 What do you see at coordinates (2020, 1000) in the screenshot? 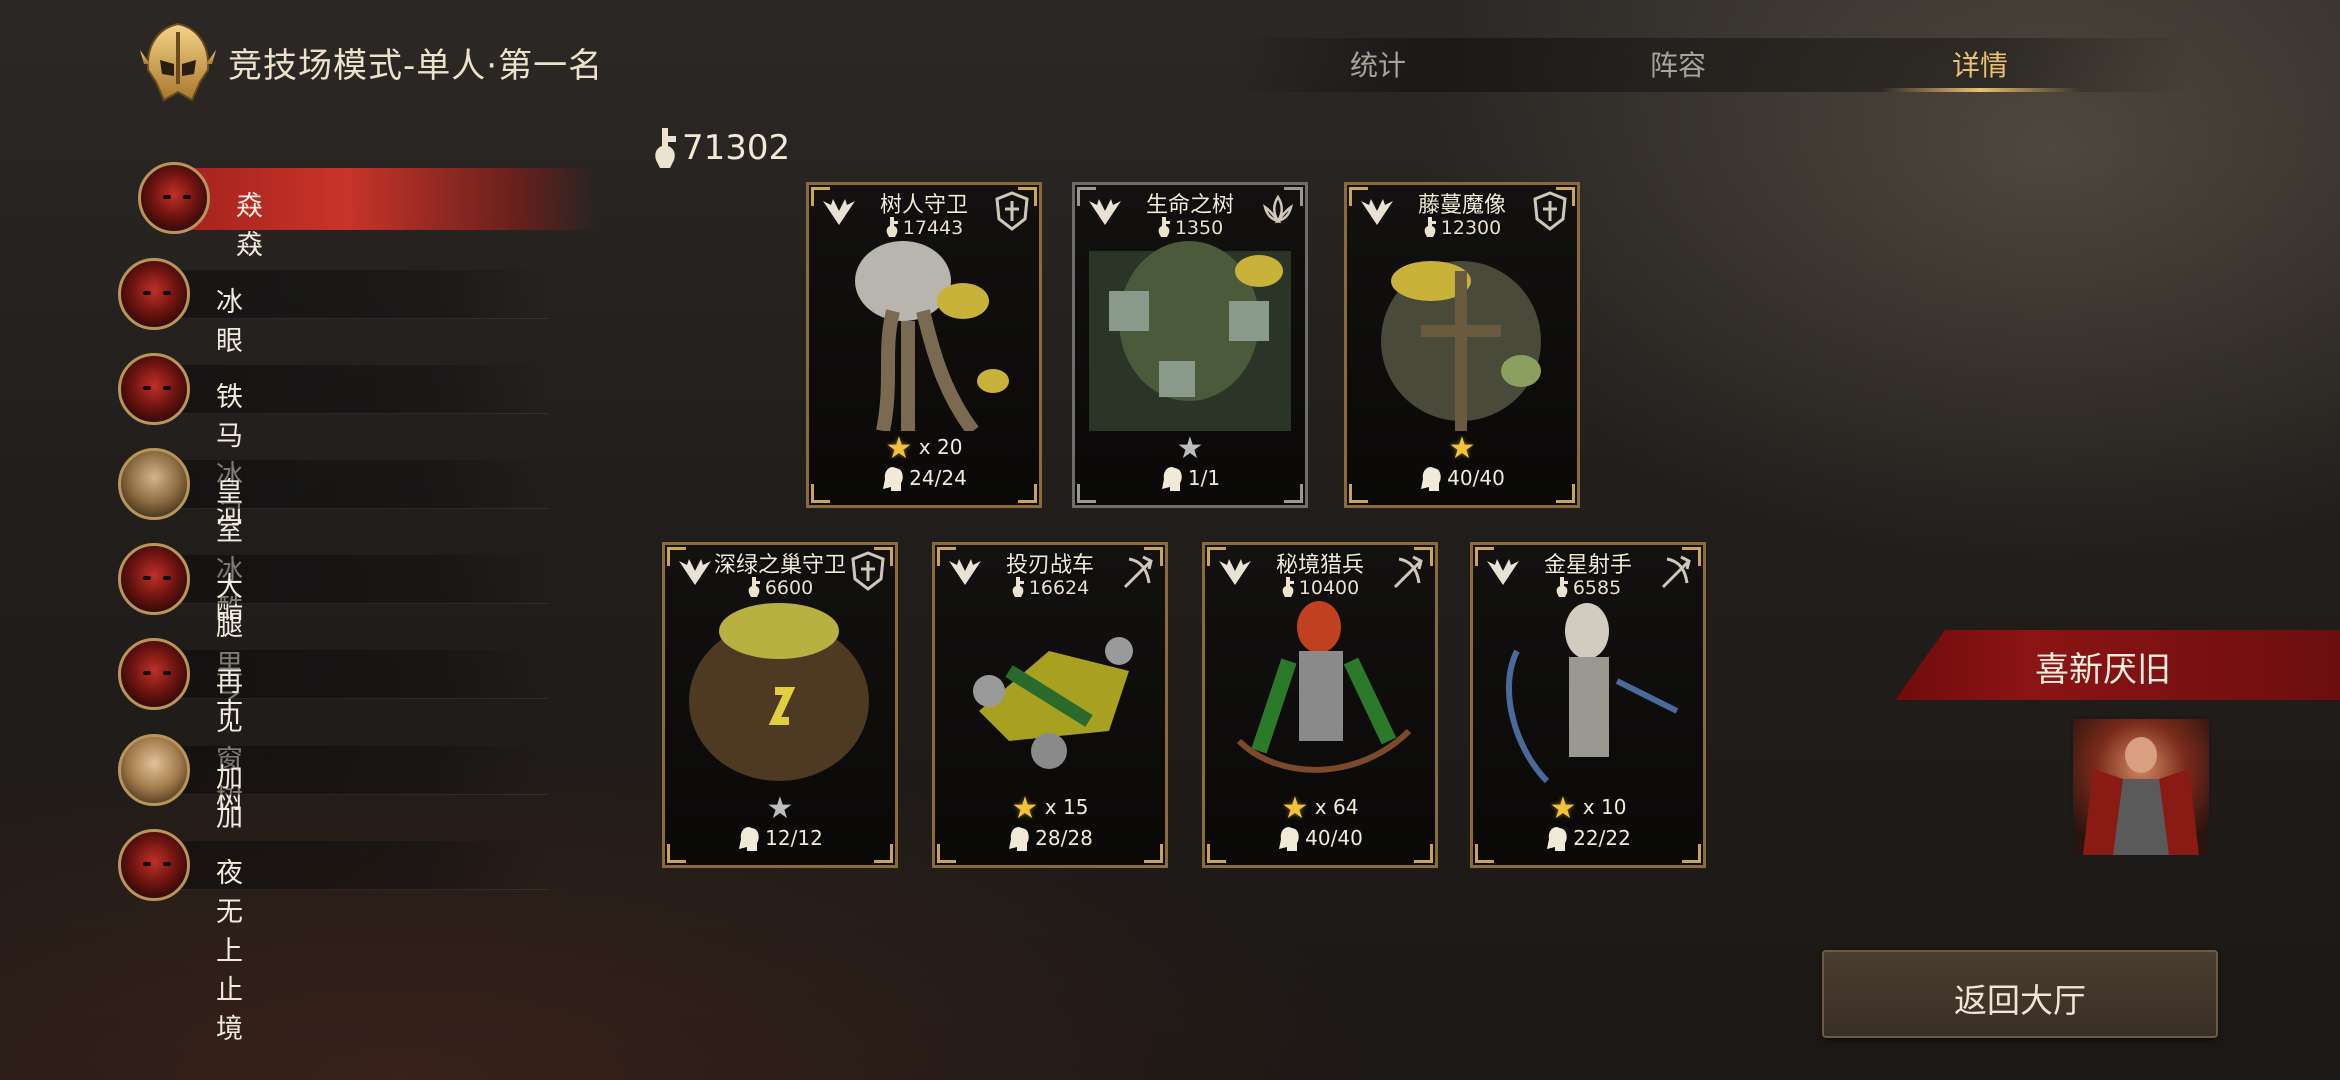
I see `return-to-lobby-label: 返回大厅` at bounding box center [2020, 1000].